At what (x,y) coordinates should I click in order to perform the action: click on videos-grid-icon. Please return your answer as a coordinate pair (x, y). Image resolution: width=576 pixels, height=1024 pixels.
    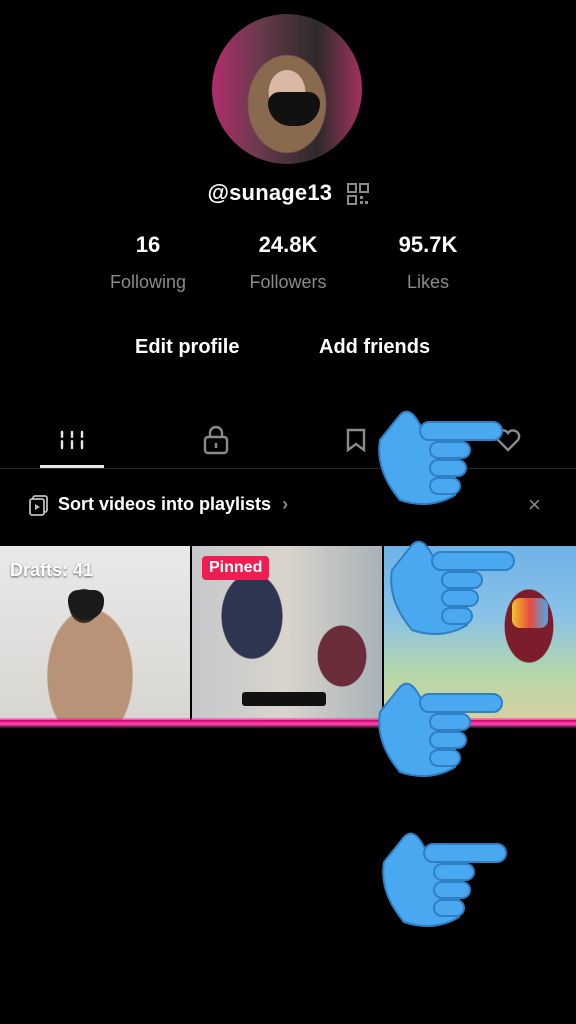
    Looking at the image, I should click on (72, 440).